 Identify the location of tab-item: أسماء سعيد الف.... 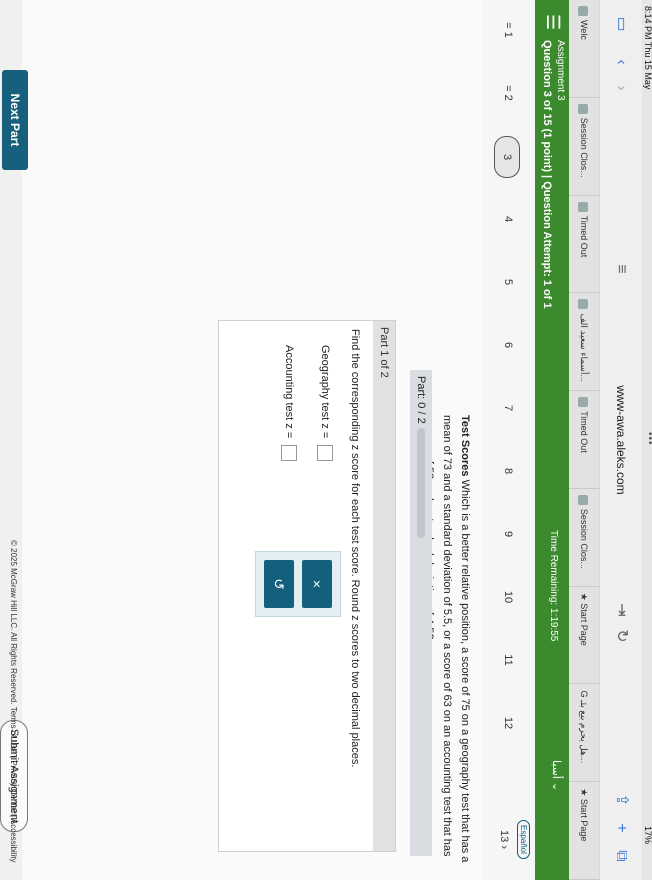
(584, 342).